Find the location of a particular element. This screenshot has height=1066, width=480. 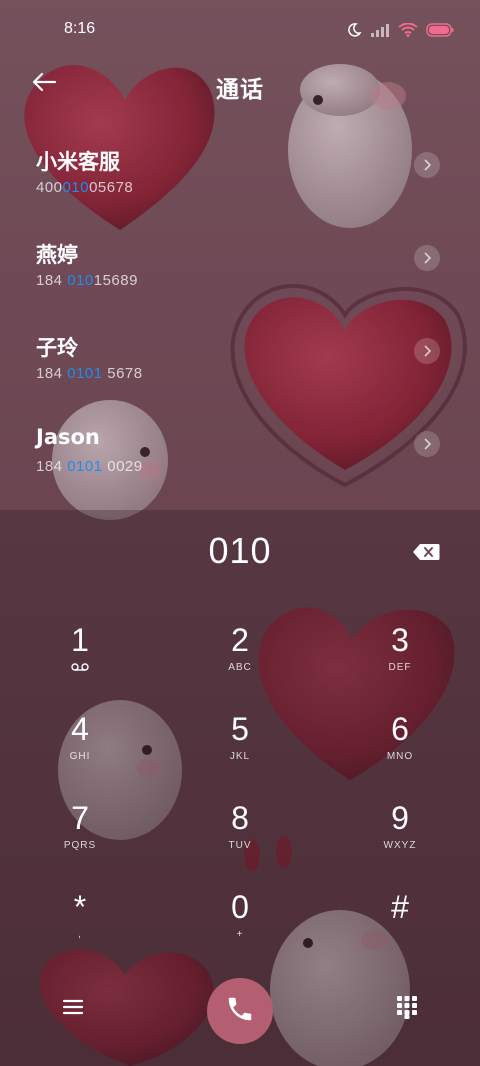

voicemail-icon is located at coordinates (80, 669).